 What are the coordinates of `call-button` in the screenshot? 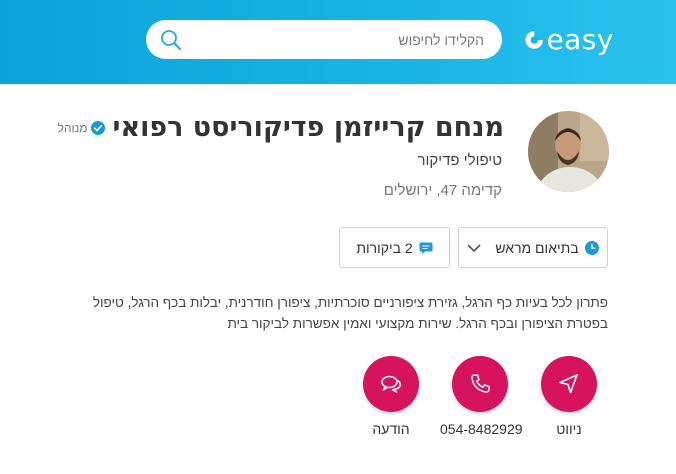 It's located at (480, 384).